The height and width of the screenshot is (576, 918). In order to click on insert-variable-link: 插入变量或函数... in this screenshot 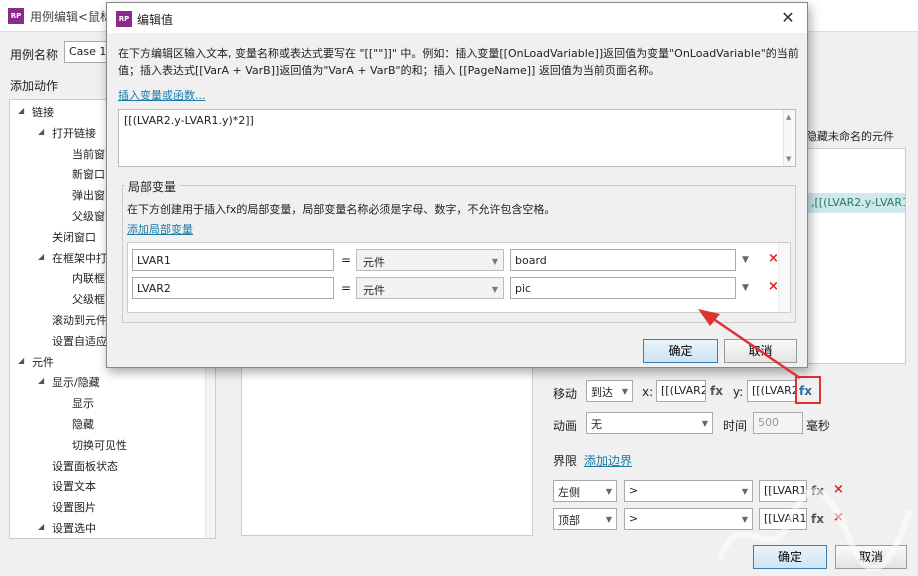, I will do `click(162, 95)`.